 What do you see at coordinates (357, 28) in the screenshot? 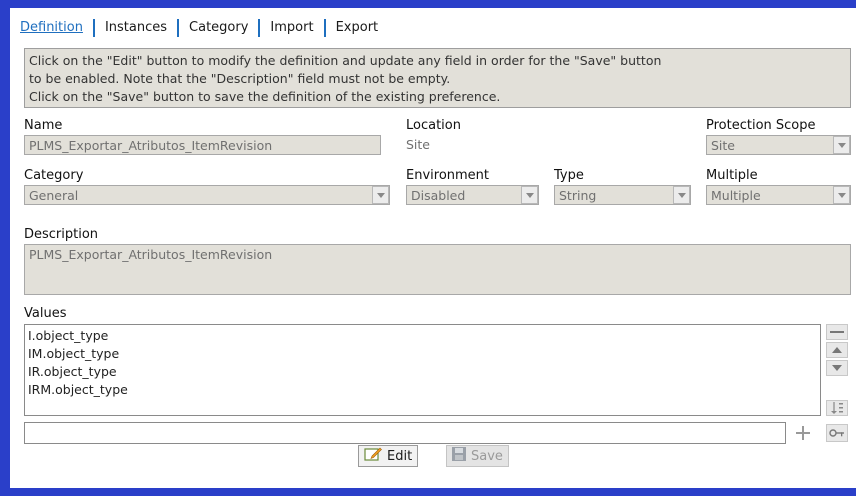
I see `tab-export: Export` at bounding box center [357, 28].